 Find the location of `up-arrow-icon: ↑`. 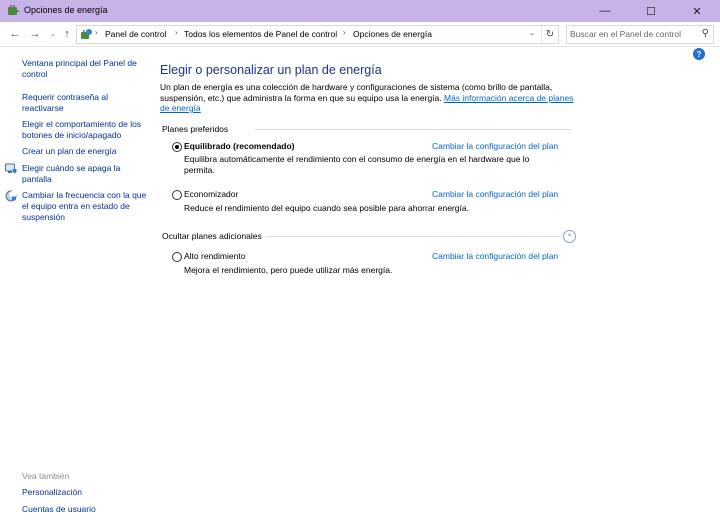

up-arrow-icon: ↑ is located at coordinates (67, 34).